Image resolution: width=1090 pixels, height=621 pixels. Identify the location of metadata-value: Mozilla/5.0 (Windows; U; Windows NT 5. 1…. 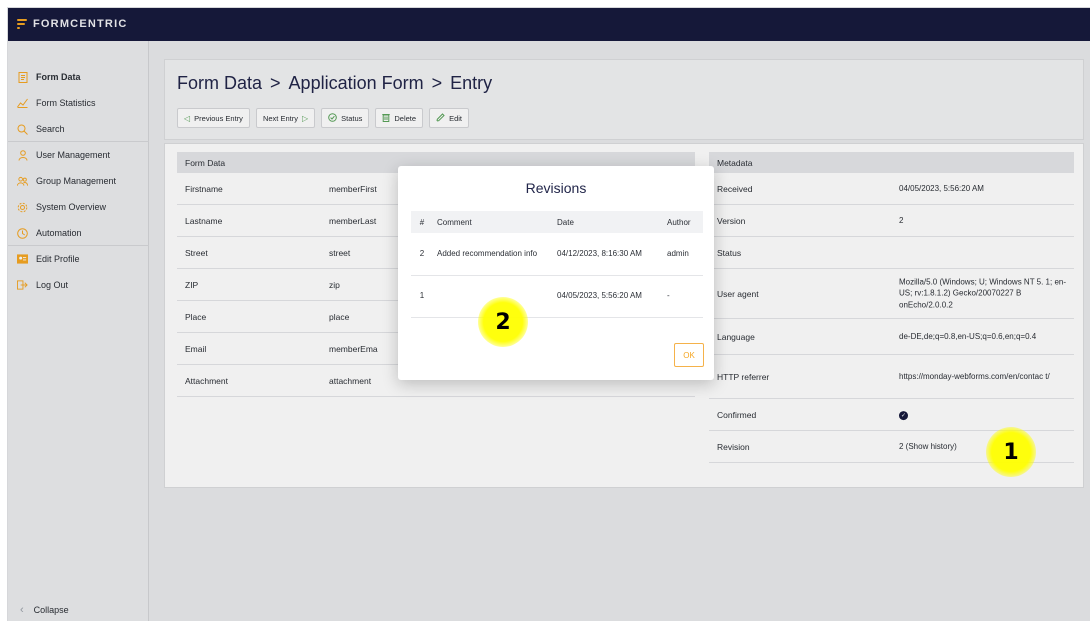
(983, 293).